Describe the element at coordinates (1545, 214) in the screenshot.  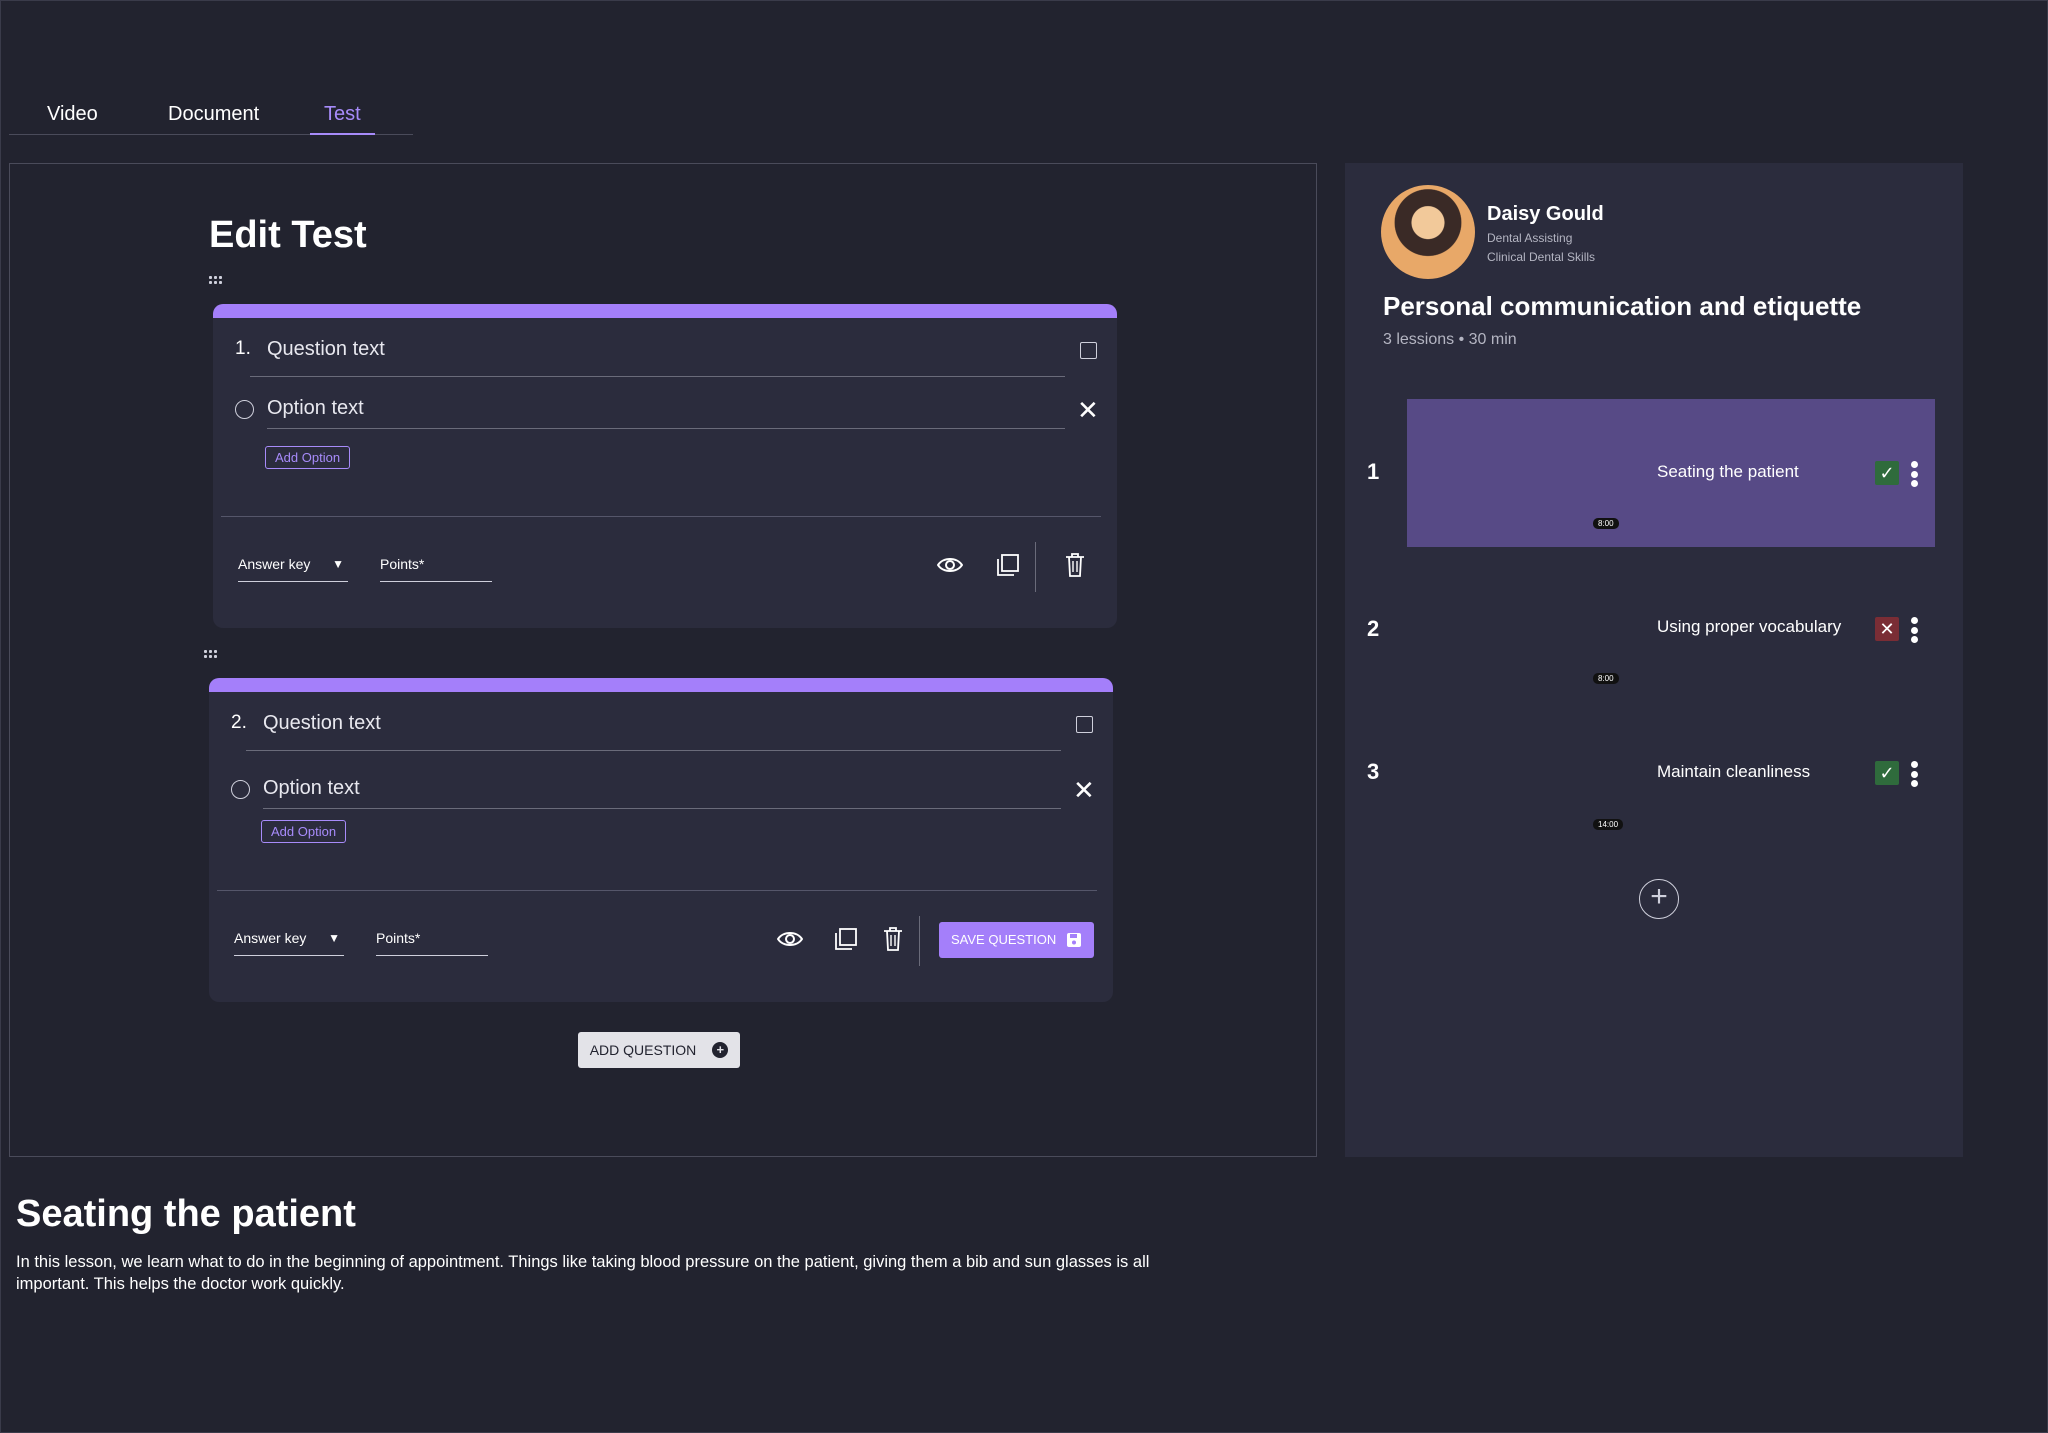
I see `user-name: Daisy Gould` at that location.